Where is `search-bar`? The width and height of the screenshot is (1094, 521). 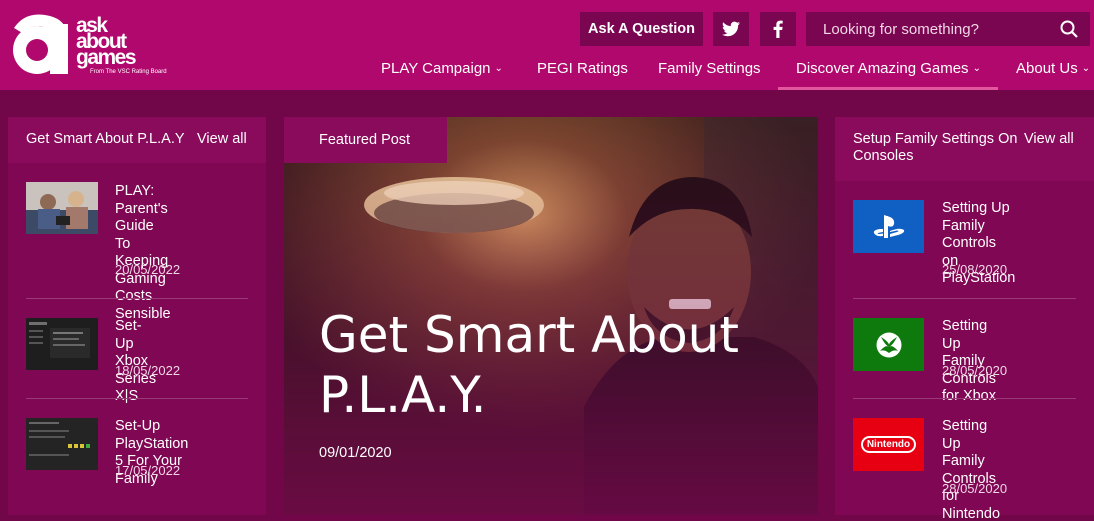
search-bar is located at coordinates (948, 29).